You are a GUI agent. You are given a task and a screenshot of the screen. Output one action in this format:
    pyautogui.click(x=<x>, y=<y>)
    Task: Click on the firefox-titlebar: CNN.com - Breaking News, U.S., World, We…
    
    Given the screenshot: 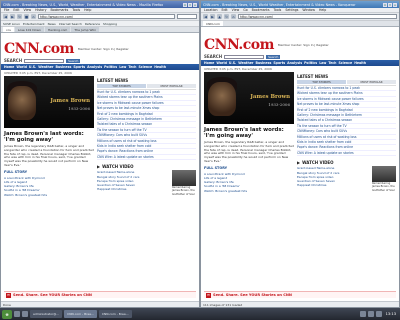 What is the action you would take?
    pyautogui.click(x=100, y=4)
    